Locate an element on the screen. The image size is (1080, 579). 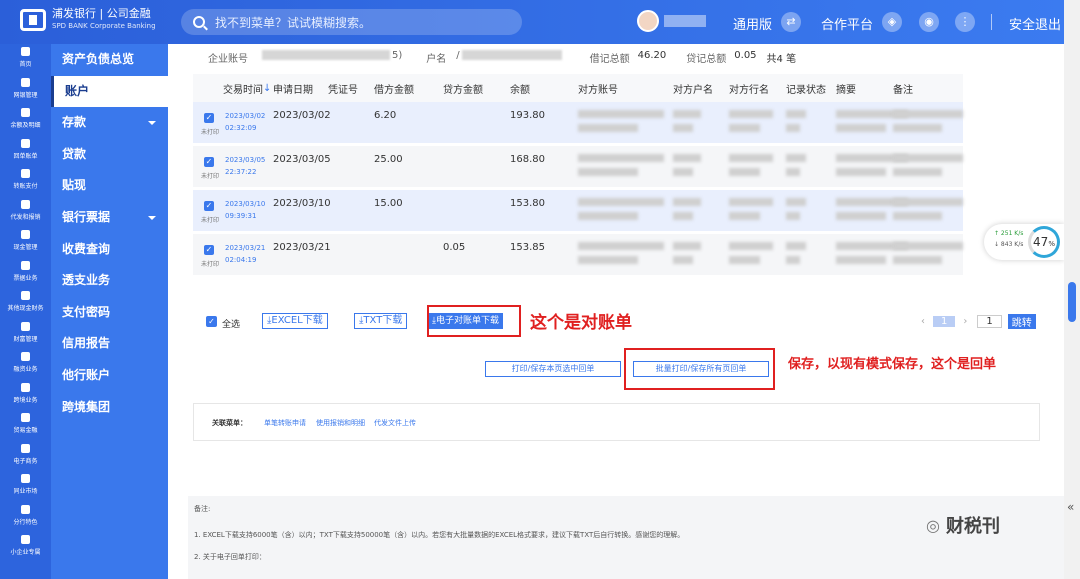
menu-item: 账户 is located at coordinates (109, 91).